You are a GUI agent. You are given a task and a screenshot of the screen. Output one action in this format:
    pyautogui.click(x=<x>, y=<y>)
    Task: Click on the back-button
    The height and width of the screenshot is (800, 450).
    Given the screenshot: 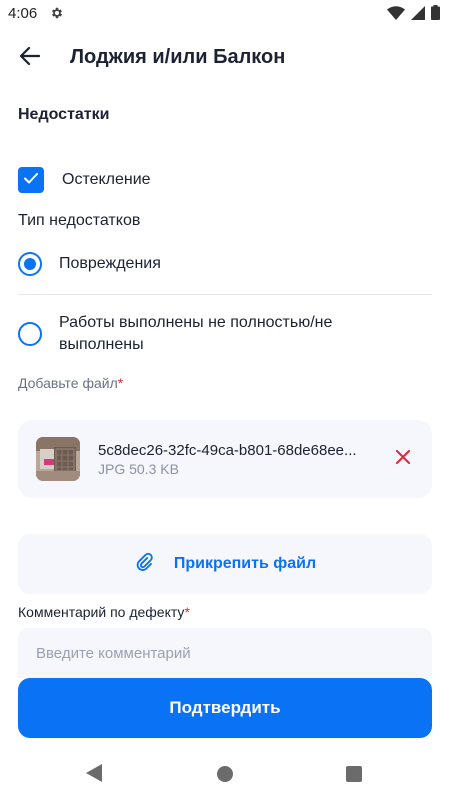 What is the action you would take?
    pyautogui.click(x=30, y=58)
    